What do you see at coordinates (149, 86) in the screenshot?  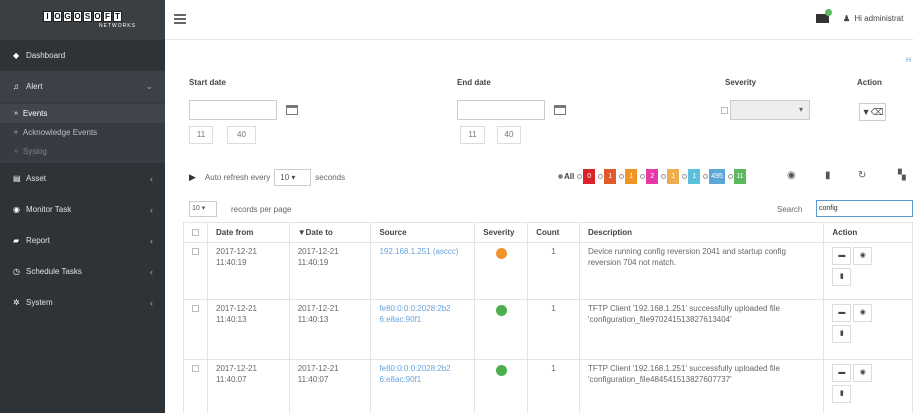 I see `chevron-down-icon: ⌄` at bounding box center [149, 86].